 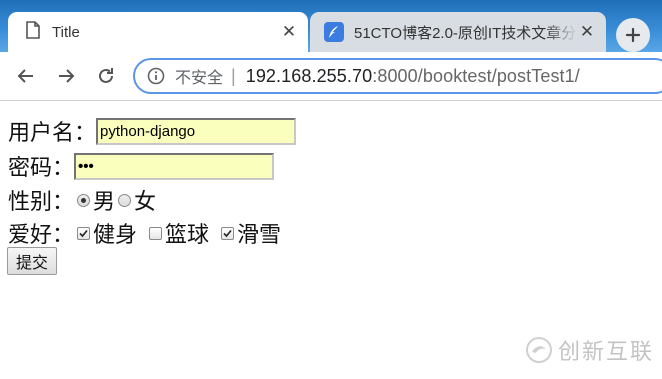 What do you see at coordinates (156, 76) in the screenshot?
I see `info-icon` at bounding box center [156, 76].